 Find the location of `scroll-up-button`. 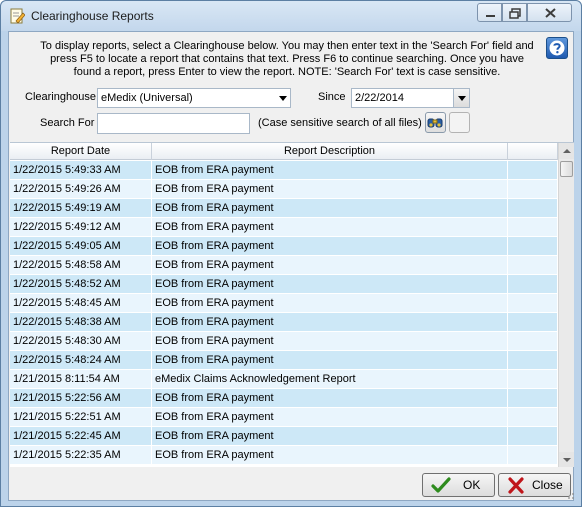

scroll-up-button is located at coordinates (566, 151).